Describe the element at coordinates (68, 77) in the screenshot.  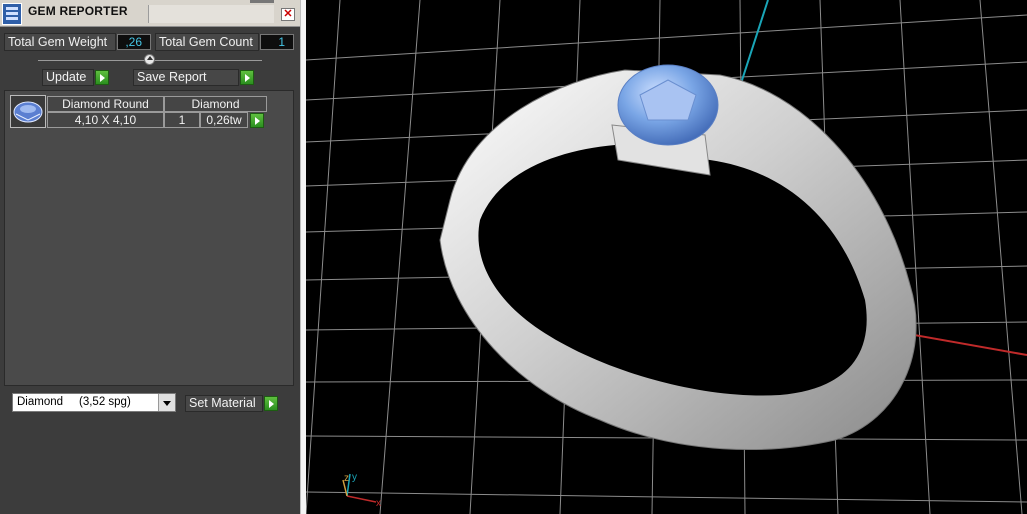
I see `update-button: Update` at that location.